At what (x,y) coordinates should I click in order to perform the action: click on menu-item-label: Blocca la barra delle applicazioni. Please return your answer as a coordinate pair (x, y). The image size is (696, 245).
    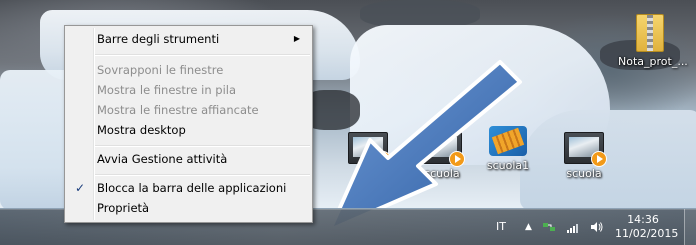
    Looking at the image, I should click on (192, 188).